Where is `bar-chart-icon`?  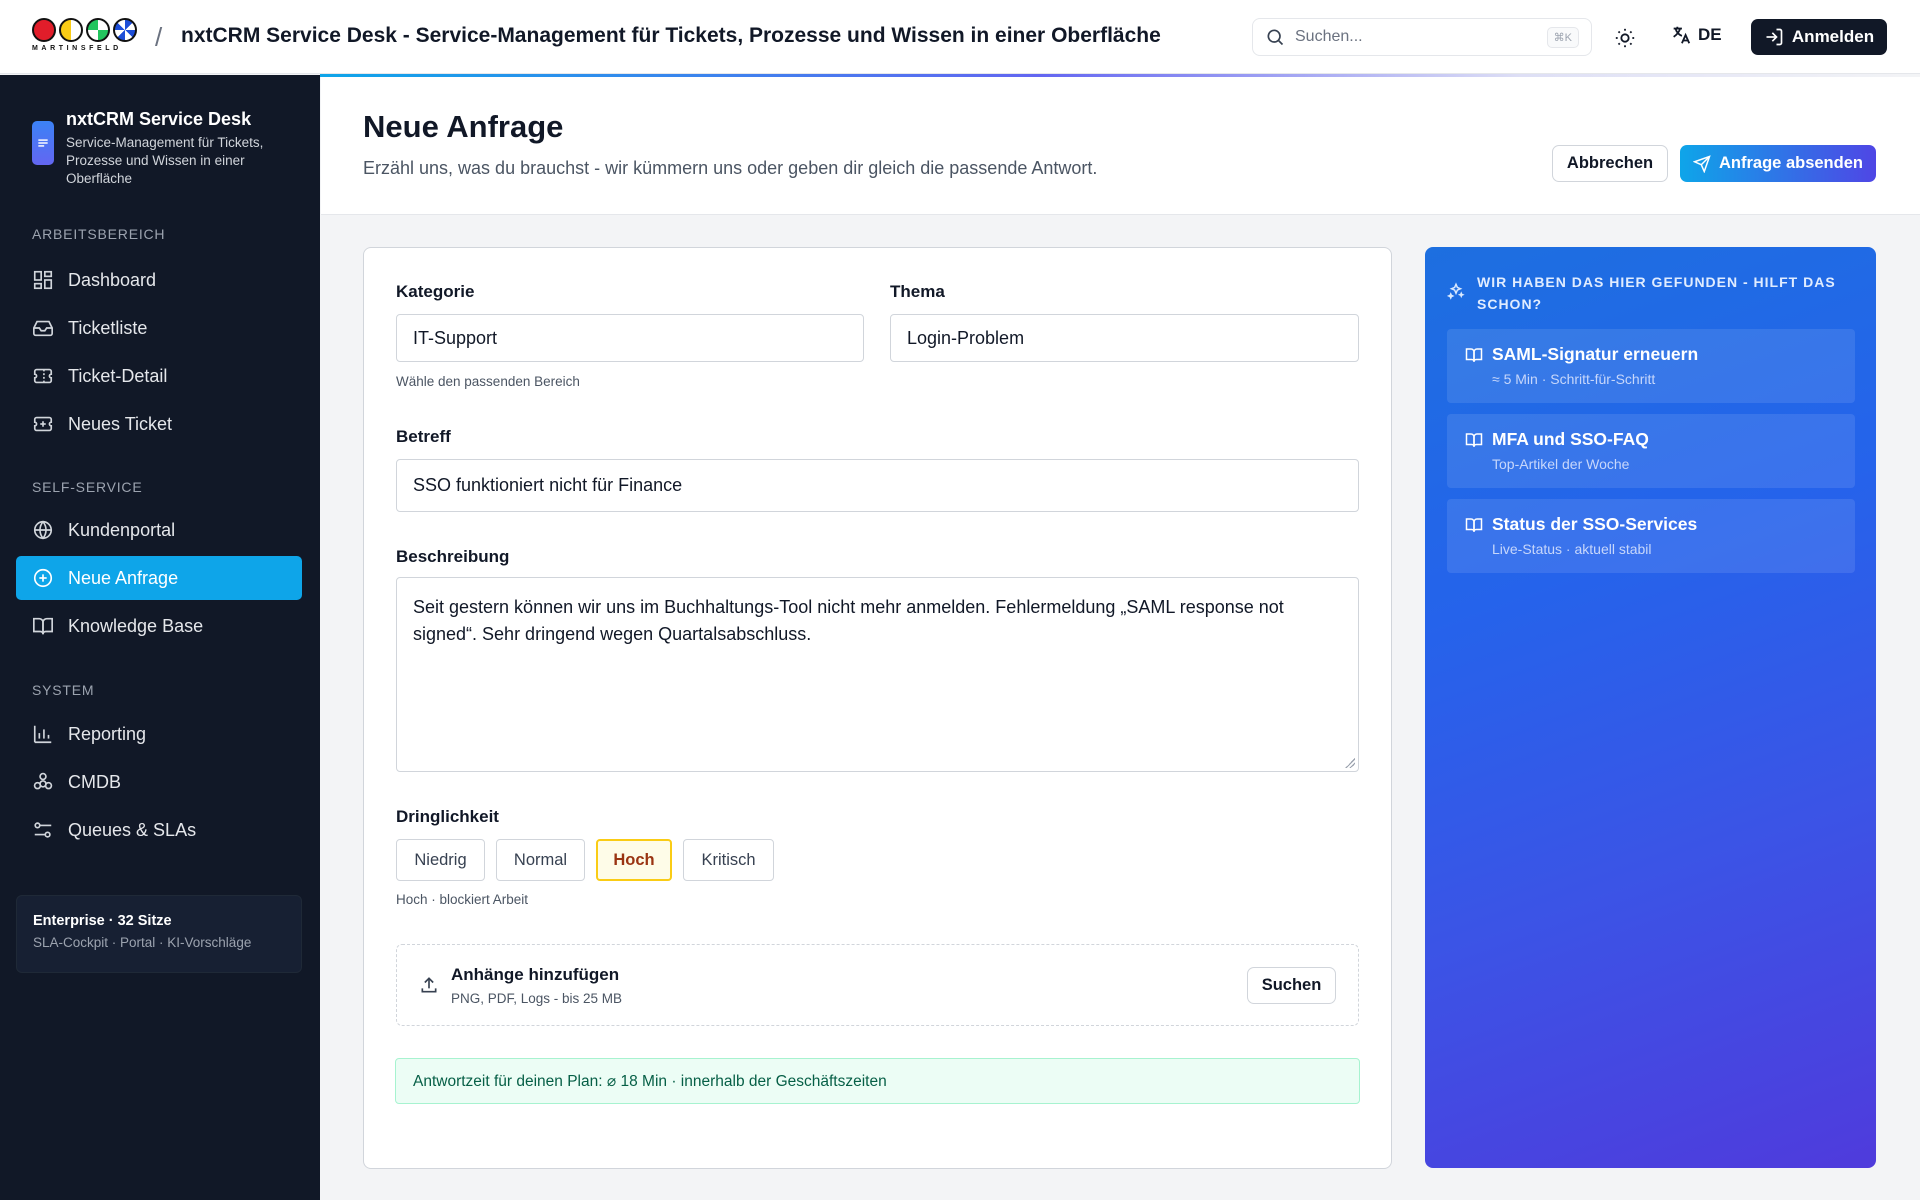
bar-chart-icon is located at coordinates (42, 734).